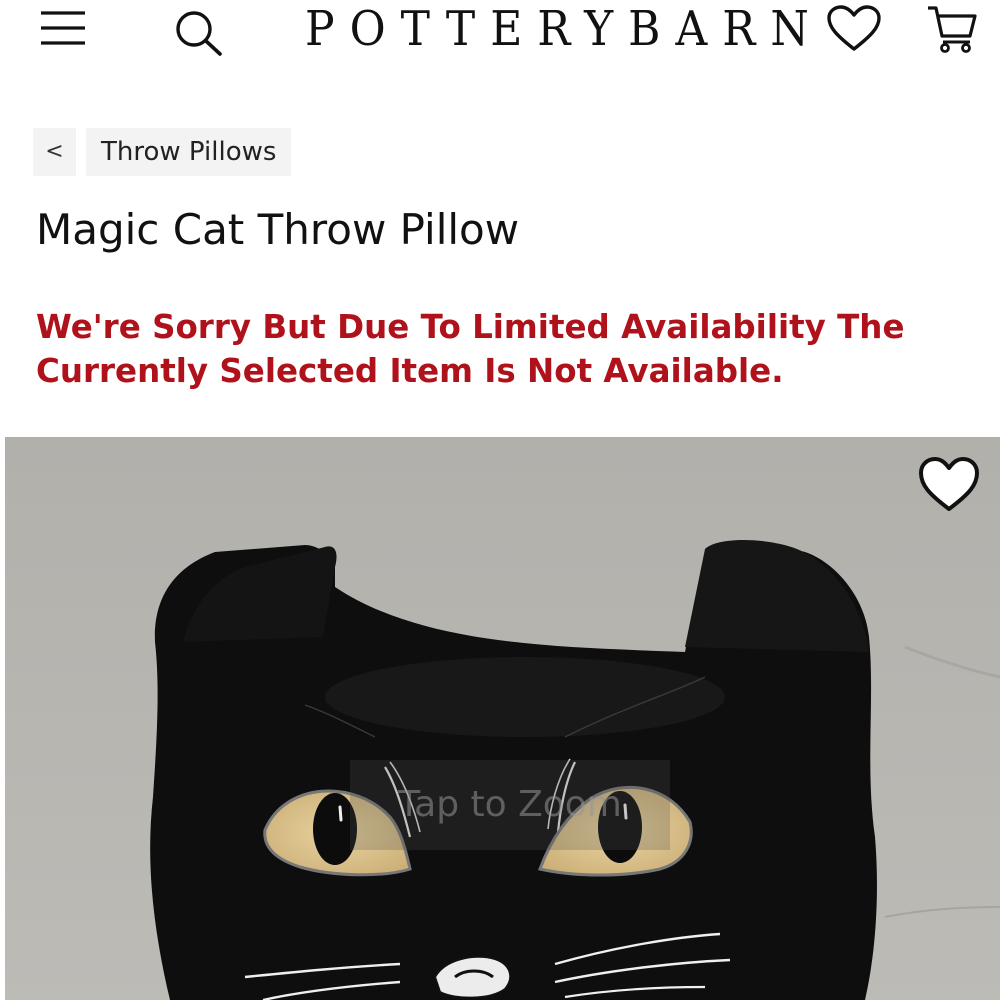 Image resolution: width=1000 pixels, height=1000 pixels. I want to click on search-icon, so click(199, 32).